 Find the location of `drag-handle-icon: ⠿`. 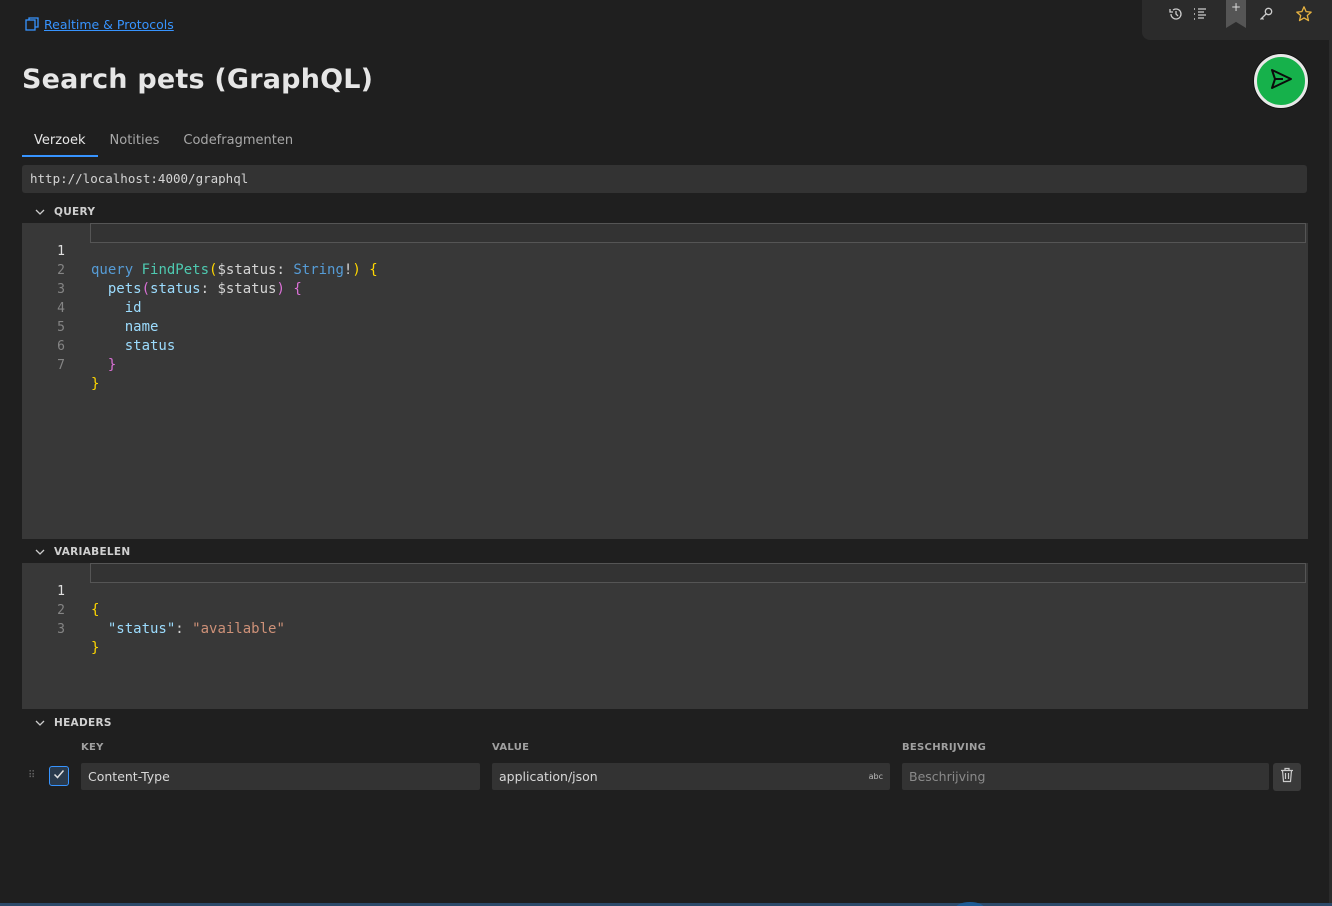

drag-handle-icon: ⠿ is located at coordinates (31, 775).